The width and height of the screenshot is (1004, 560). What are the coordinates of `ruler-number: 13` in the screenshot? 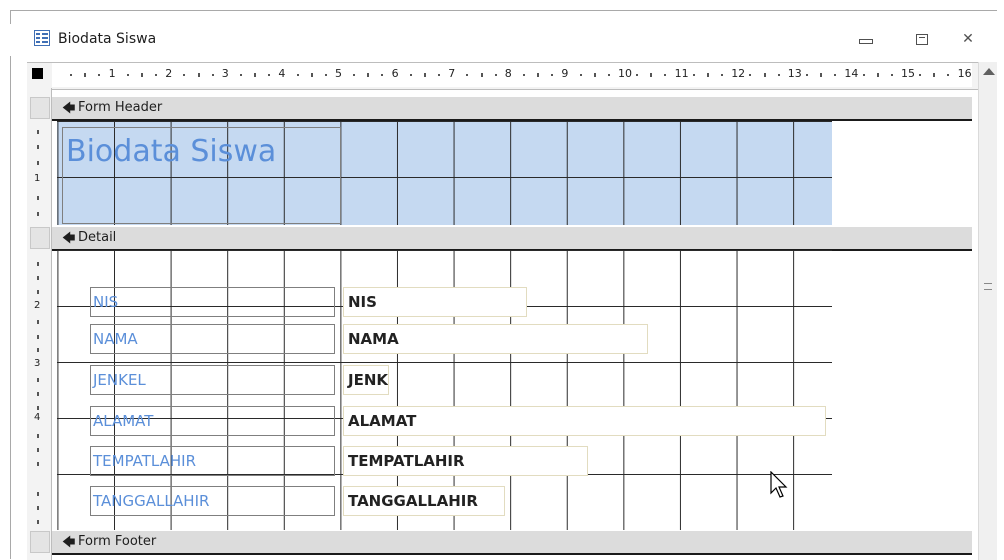 It's located at (794, 73).